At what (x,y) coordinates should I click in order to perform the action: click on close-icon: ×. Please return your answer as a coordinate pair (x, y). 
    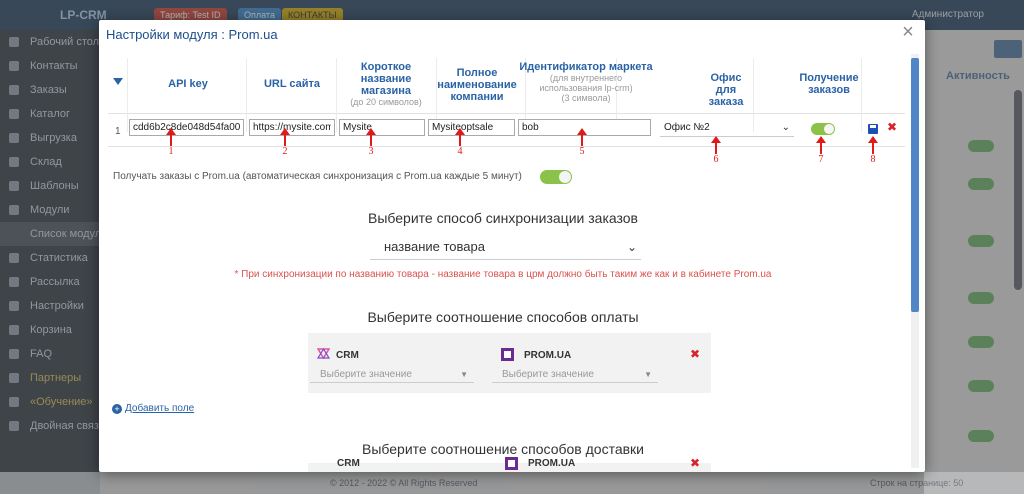
    Looking at the image, I should click on (908, 32).